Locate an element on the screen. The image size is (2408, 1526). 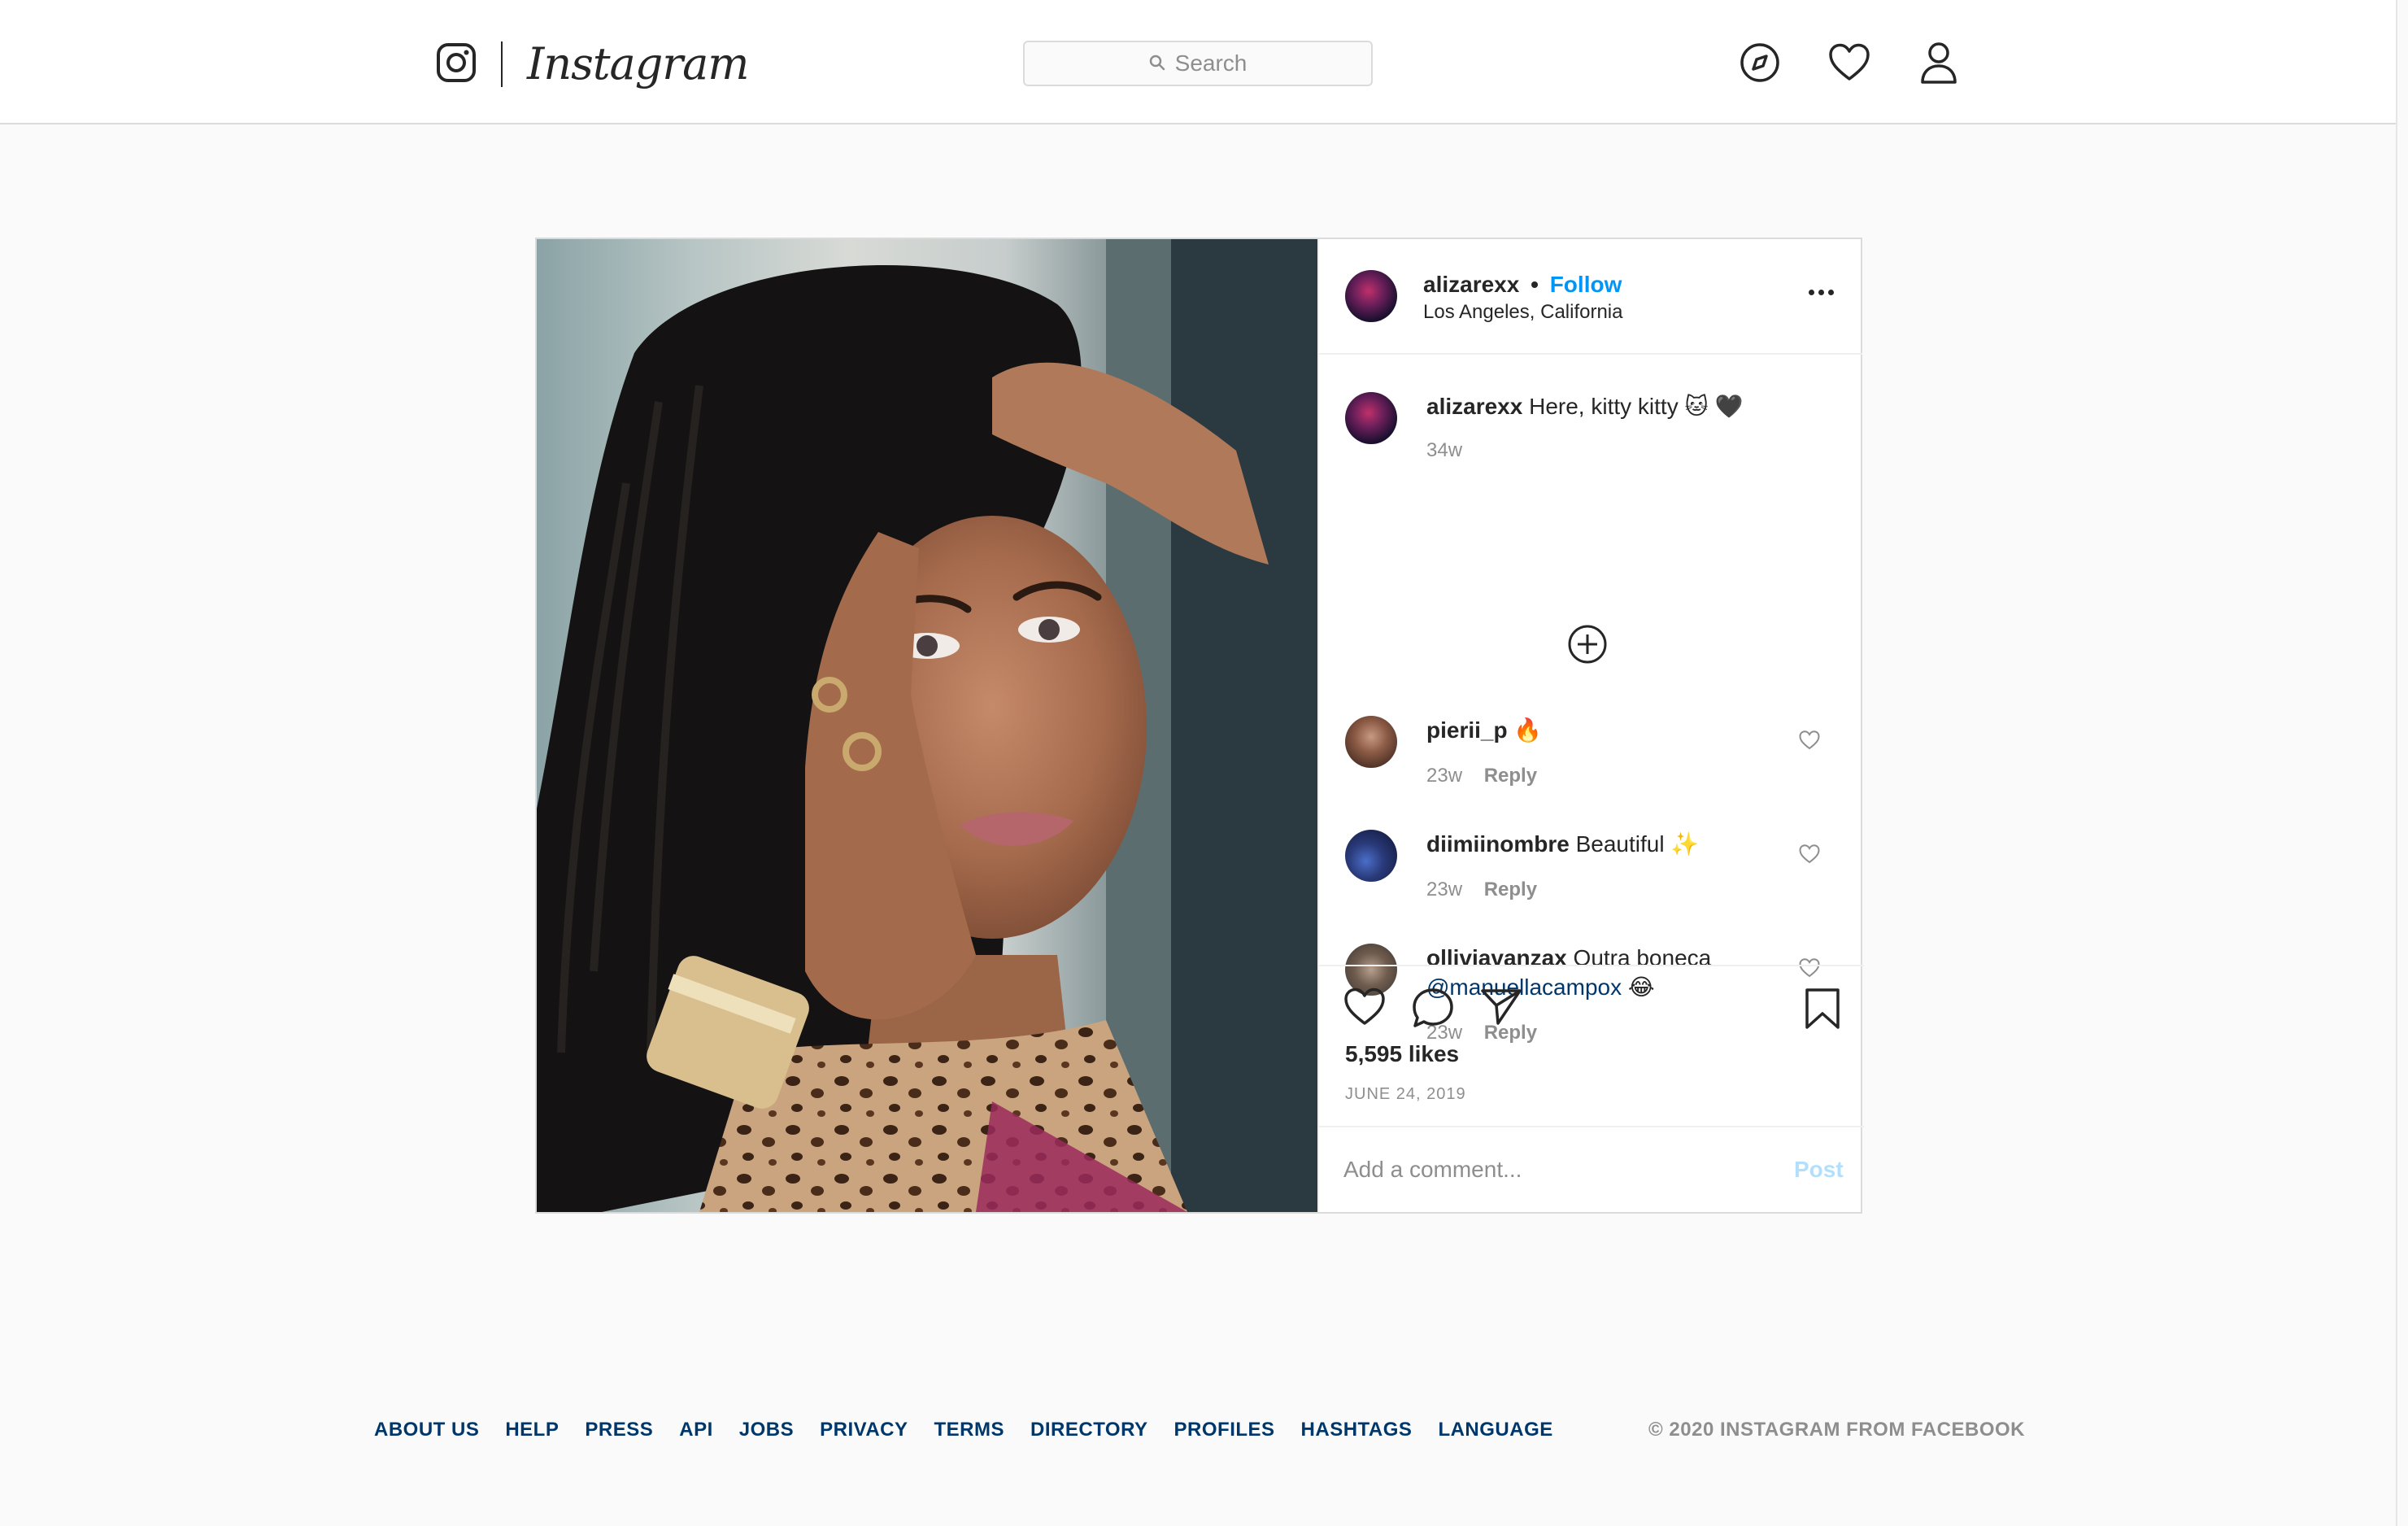
caption-username: alizarexx is located at coordinates (1474, 406).